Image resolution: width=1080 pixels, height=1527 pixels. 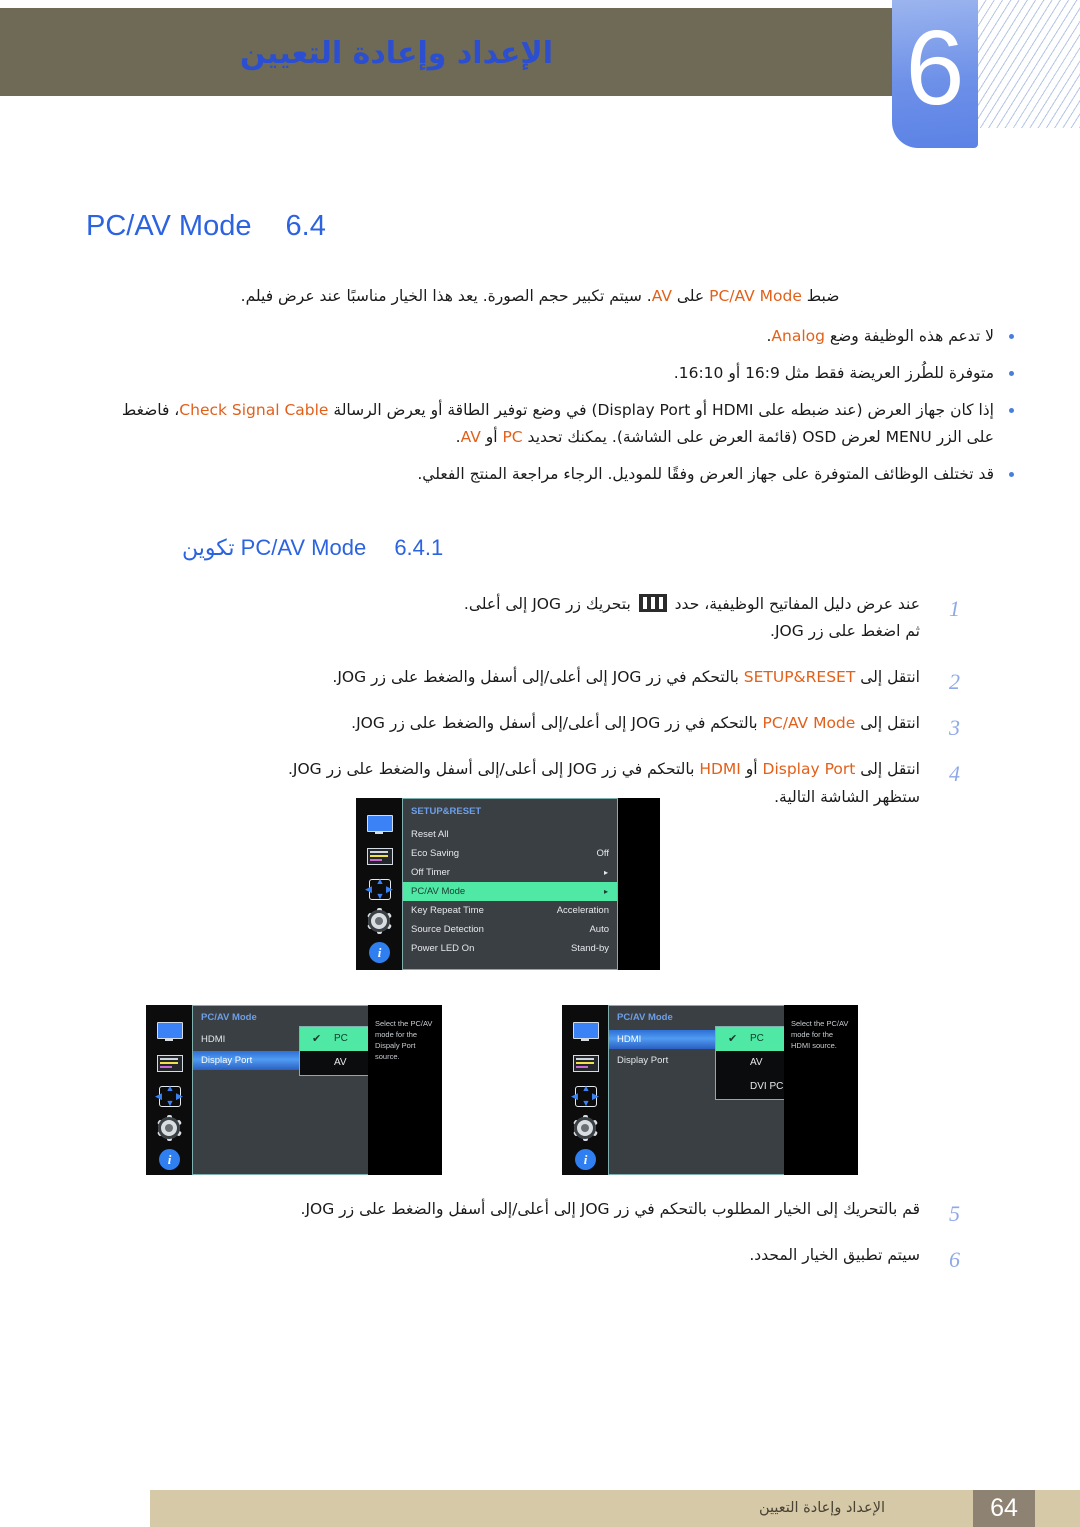 What do you see at coordinates (446, 811) in the screenshot?
I see `osd-menu-title: SETUP&RESET` at bounding box center [446, 811].